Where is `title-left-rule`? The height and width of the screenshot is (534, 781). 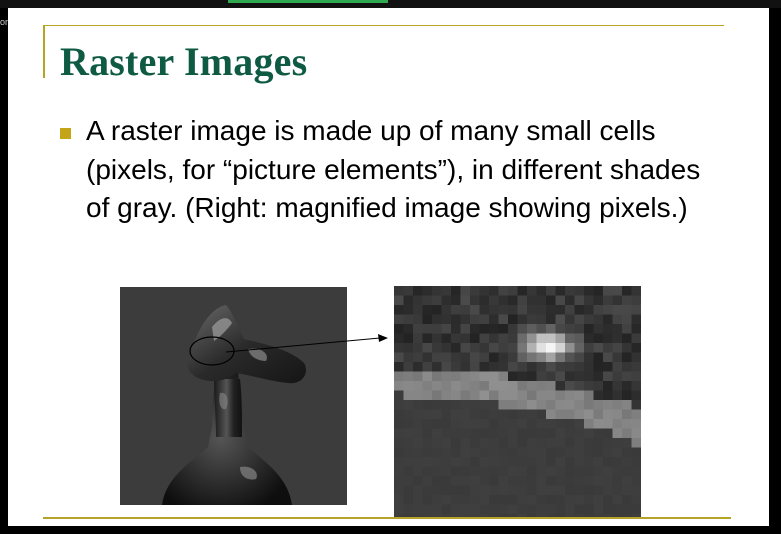
title-left-rule is located at coordinates (44, 52).